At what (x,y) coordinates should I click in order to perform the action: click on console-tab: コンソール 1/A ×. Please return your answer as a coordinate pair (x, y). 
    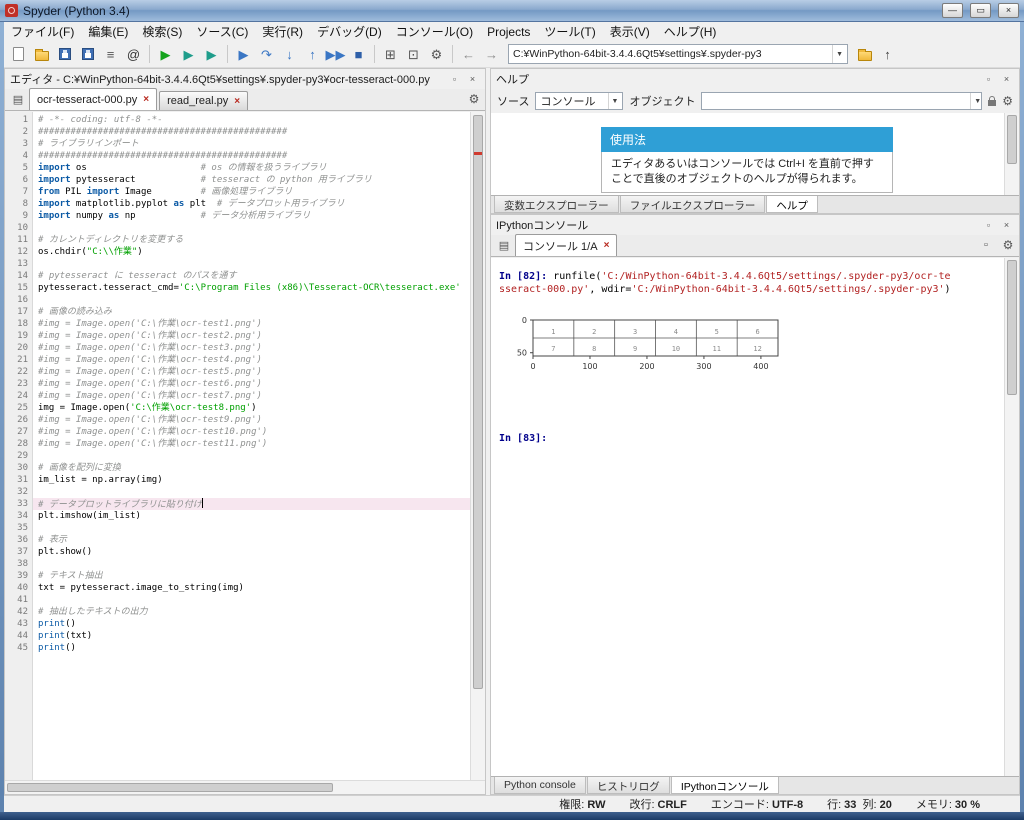
    Looking at the image, I should click on (566, 245).